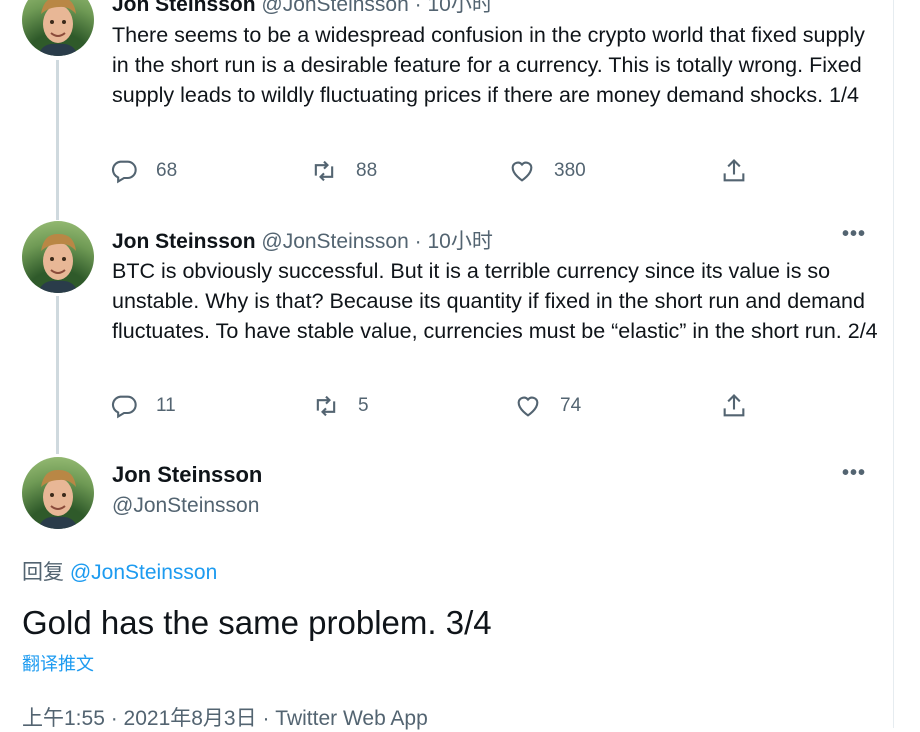  What do you see at coordinates (571, 405) in the screenshot?
I see `like-count: 74` at bounding box center [571, 405].